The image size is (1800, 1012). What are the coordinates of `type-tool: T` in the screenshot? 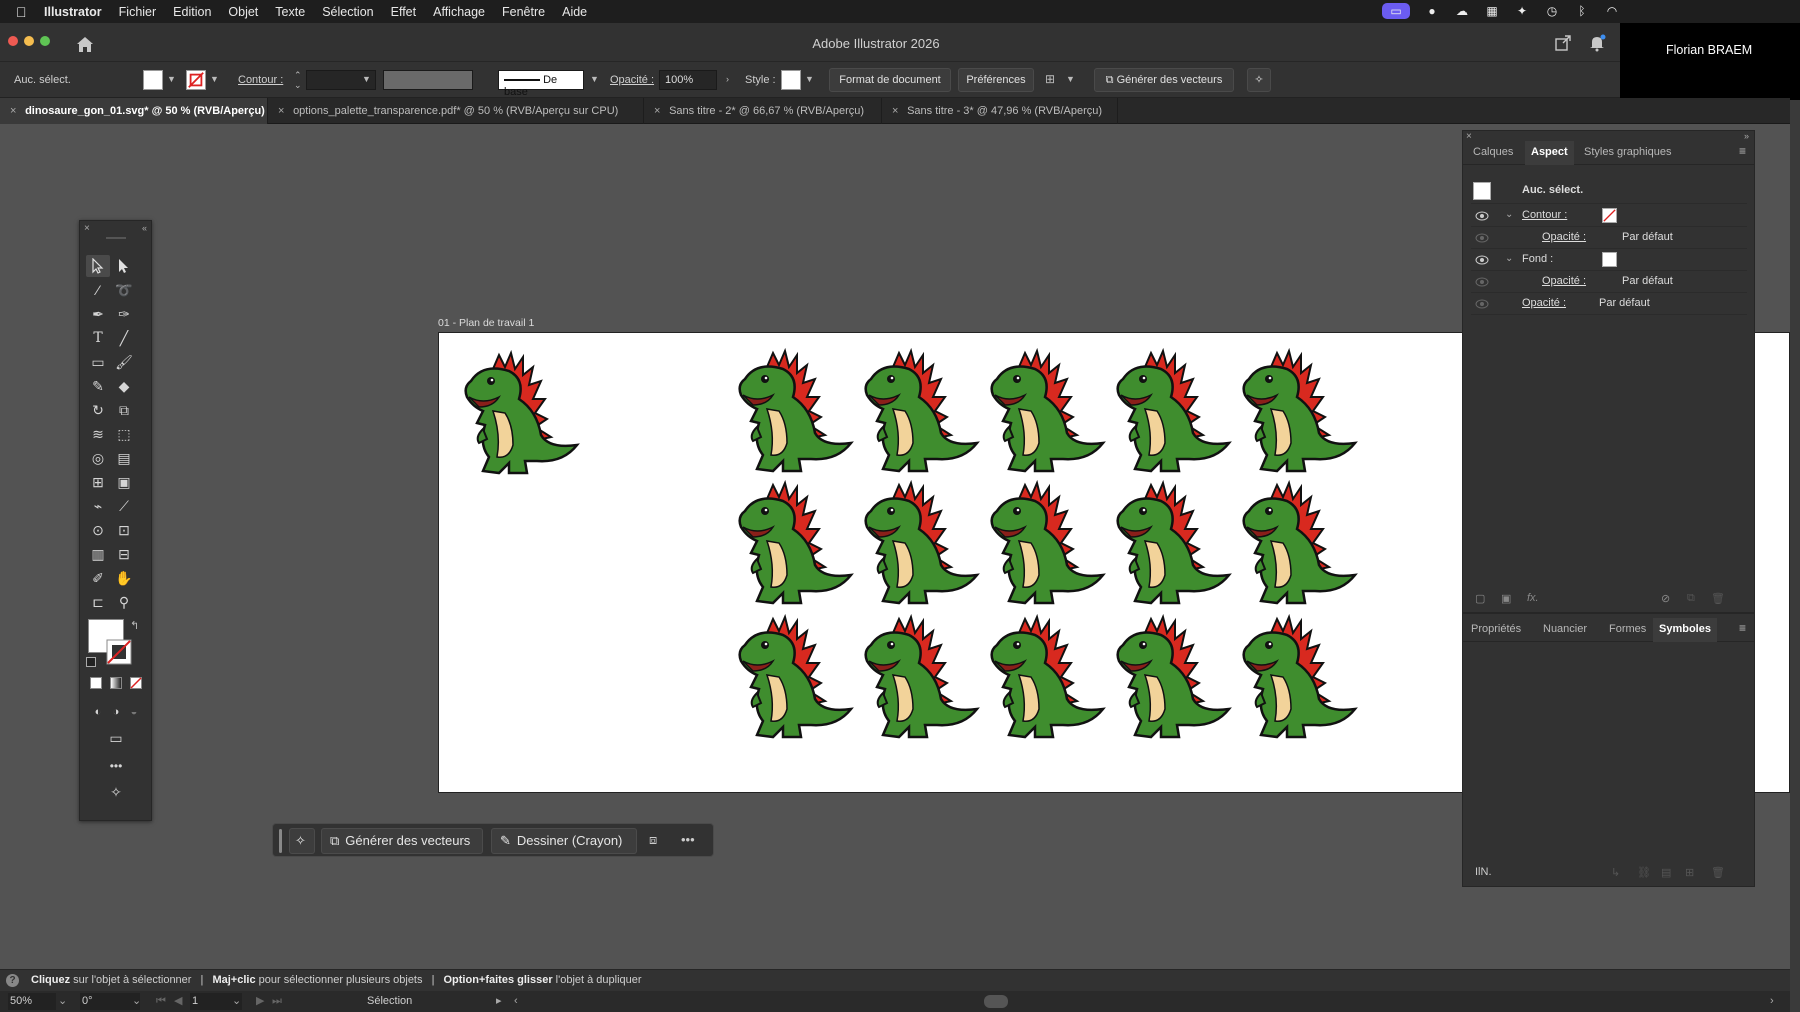 It's located at (98, 338).